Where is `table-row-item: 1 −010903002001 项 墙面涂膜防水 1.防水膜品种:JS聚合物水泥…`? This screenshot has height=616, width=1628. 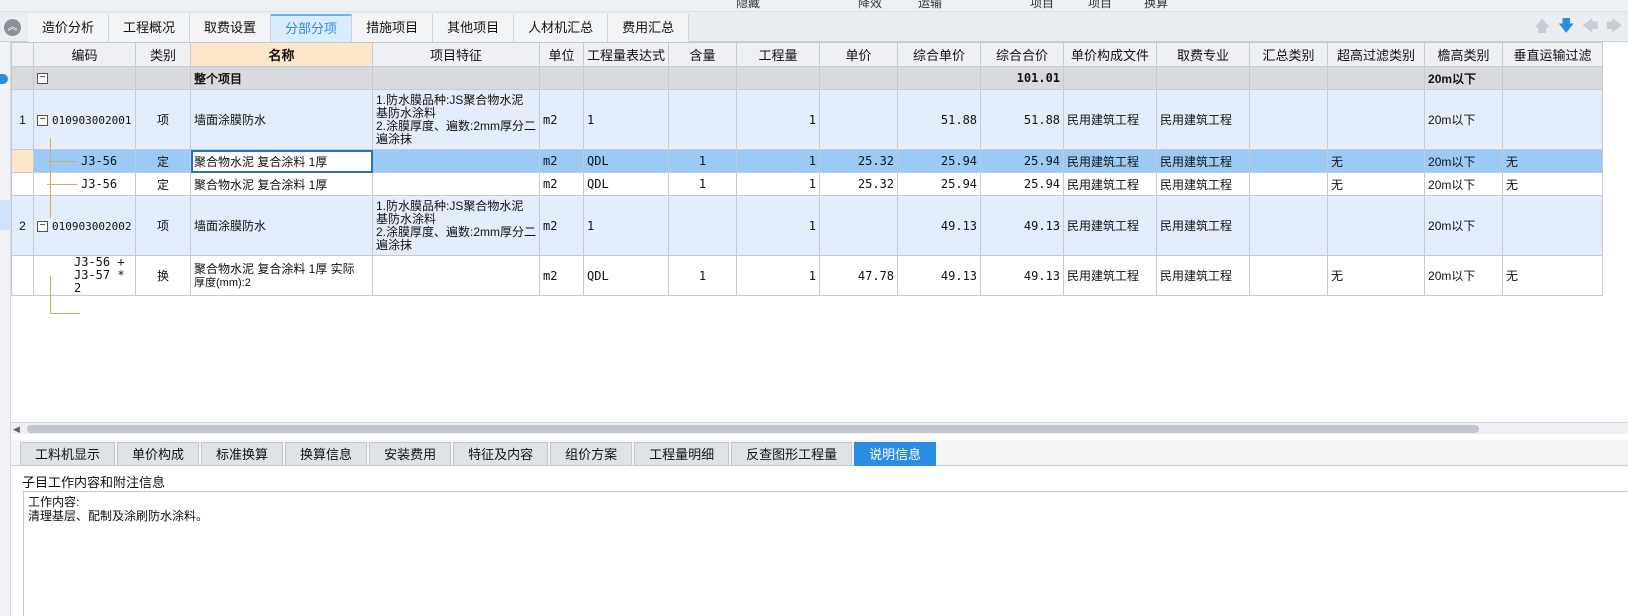
table-row-item: 1 −010903002001 项 墙面涂膜防水 1.防水膜品种:JS聚合物水泥… is located at coordinates (807, 119).